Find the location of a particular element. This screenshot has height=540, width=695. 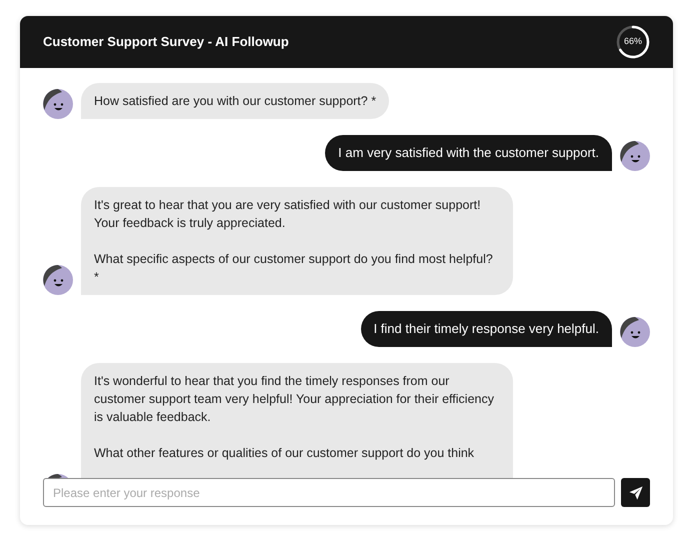

send-button is located at coordinates (635, 492).